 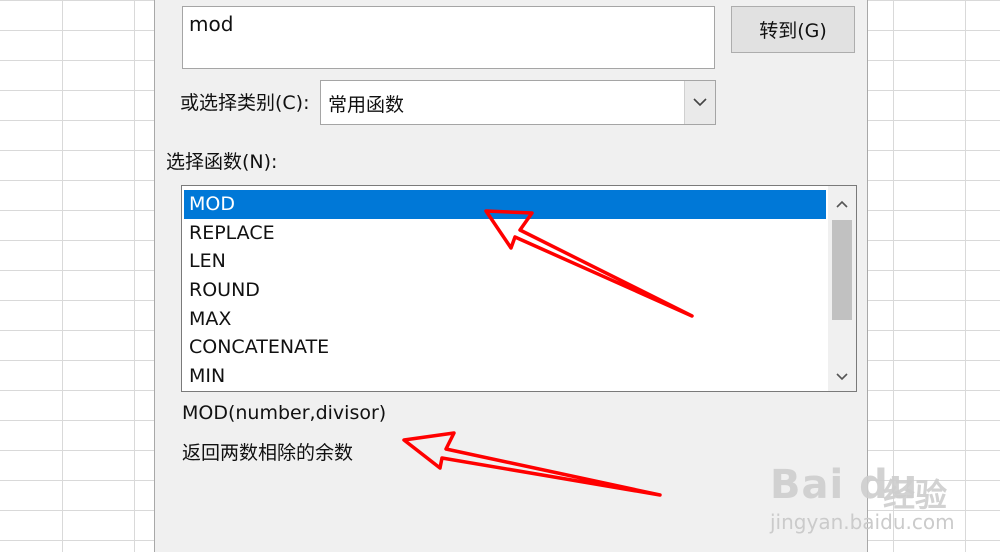 I want to click on category-select: 常用函数, so click(x=518, y=102).